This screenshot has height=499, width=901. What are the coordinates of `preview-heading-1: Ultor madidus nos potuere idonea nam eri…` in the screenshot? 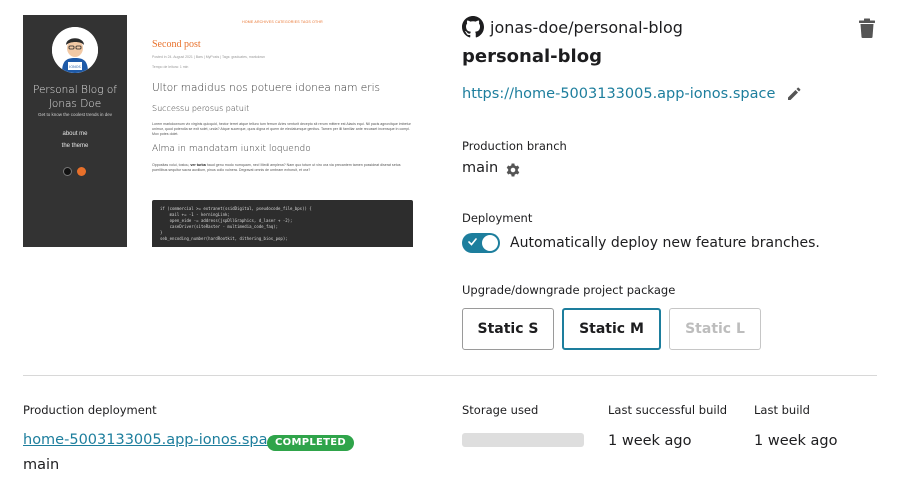 It's located at (266, 88).